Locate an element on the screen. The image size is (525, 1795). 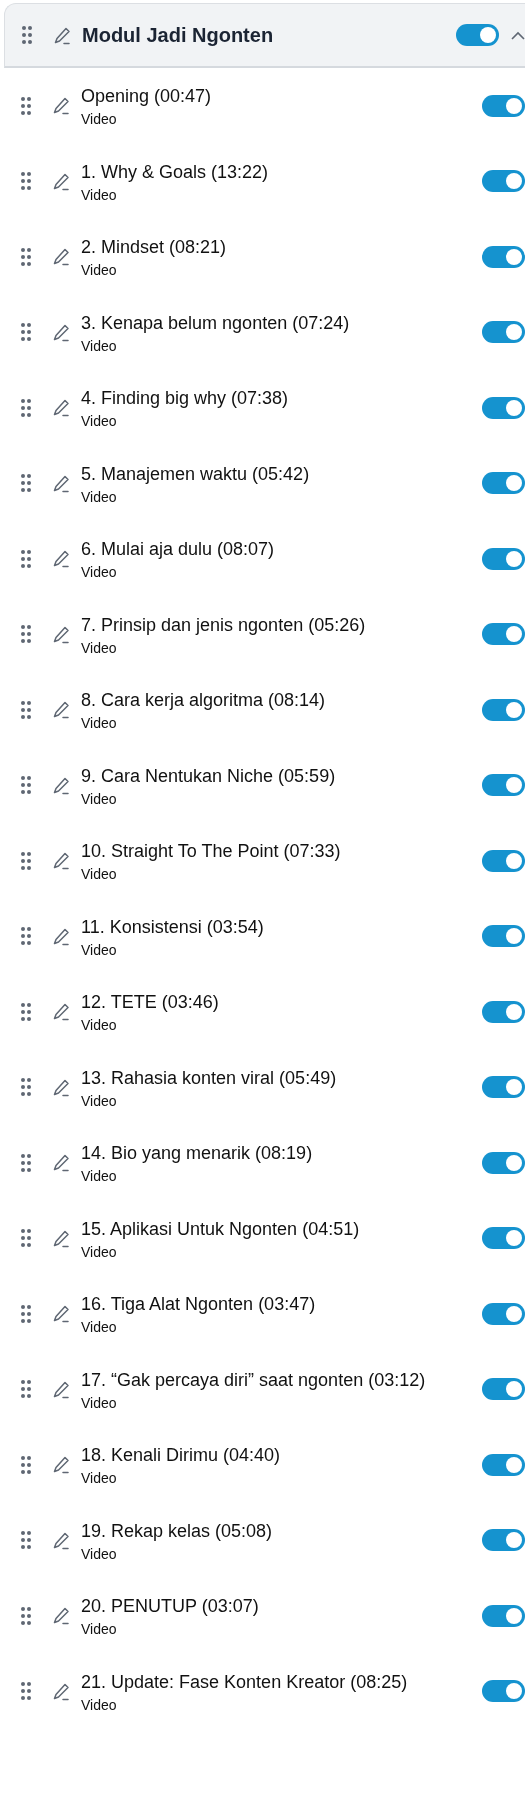
lesson-title: 9. Cara Nentukan Niche (05:59) is located at coordinates (209, 776).